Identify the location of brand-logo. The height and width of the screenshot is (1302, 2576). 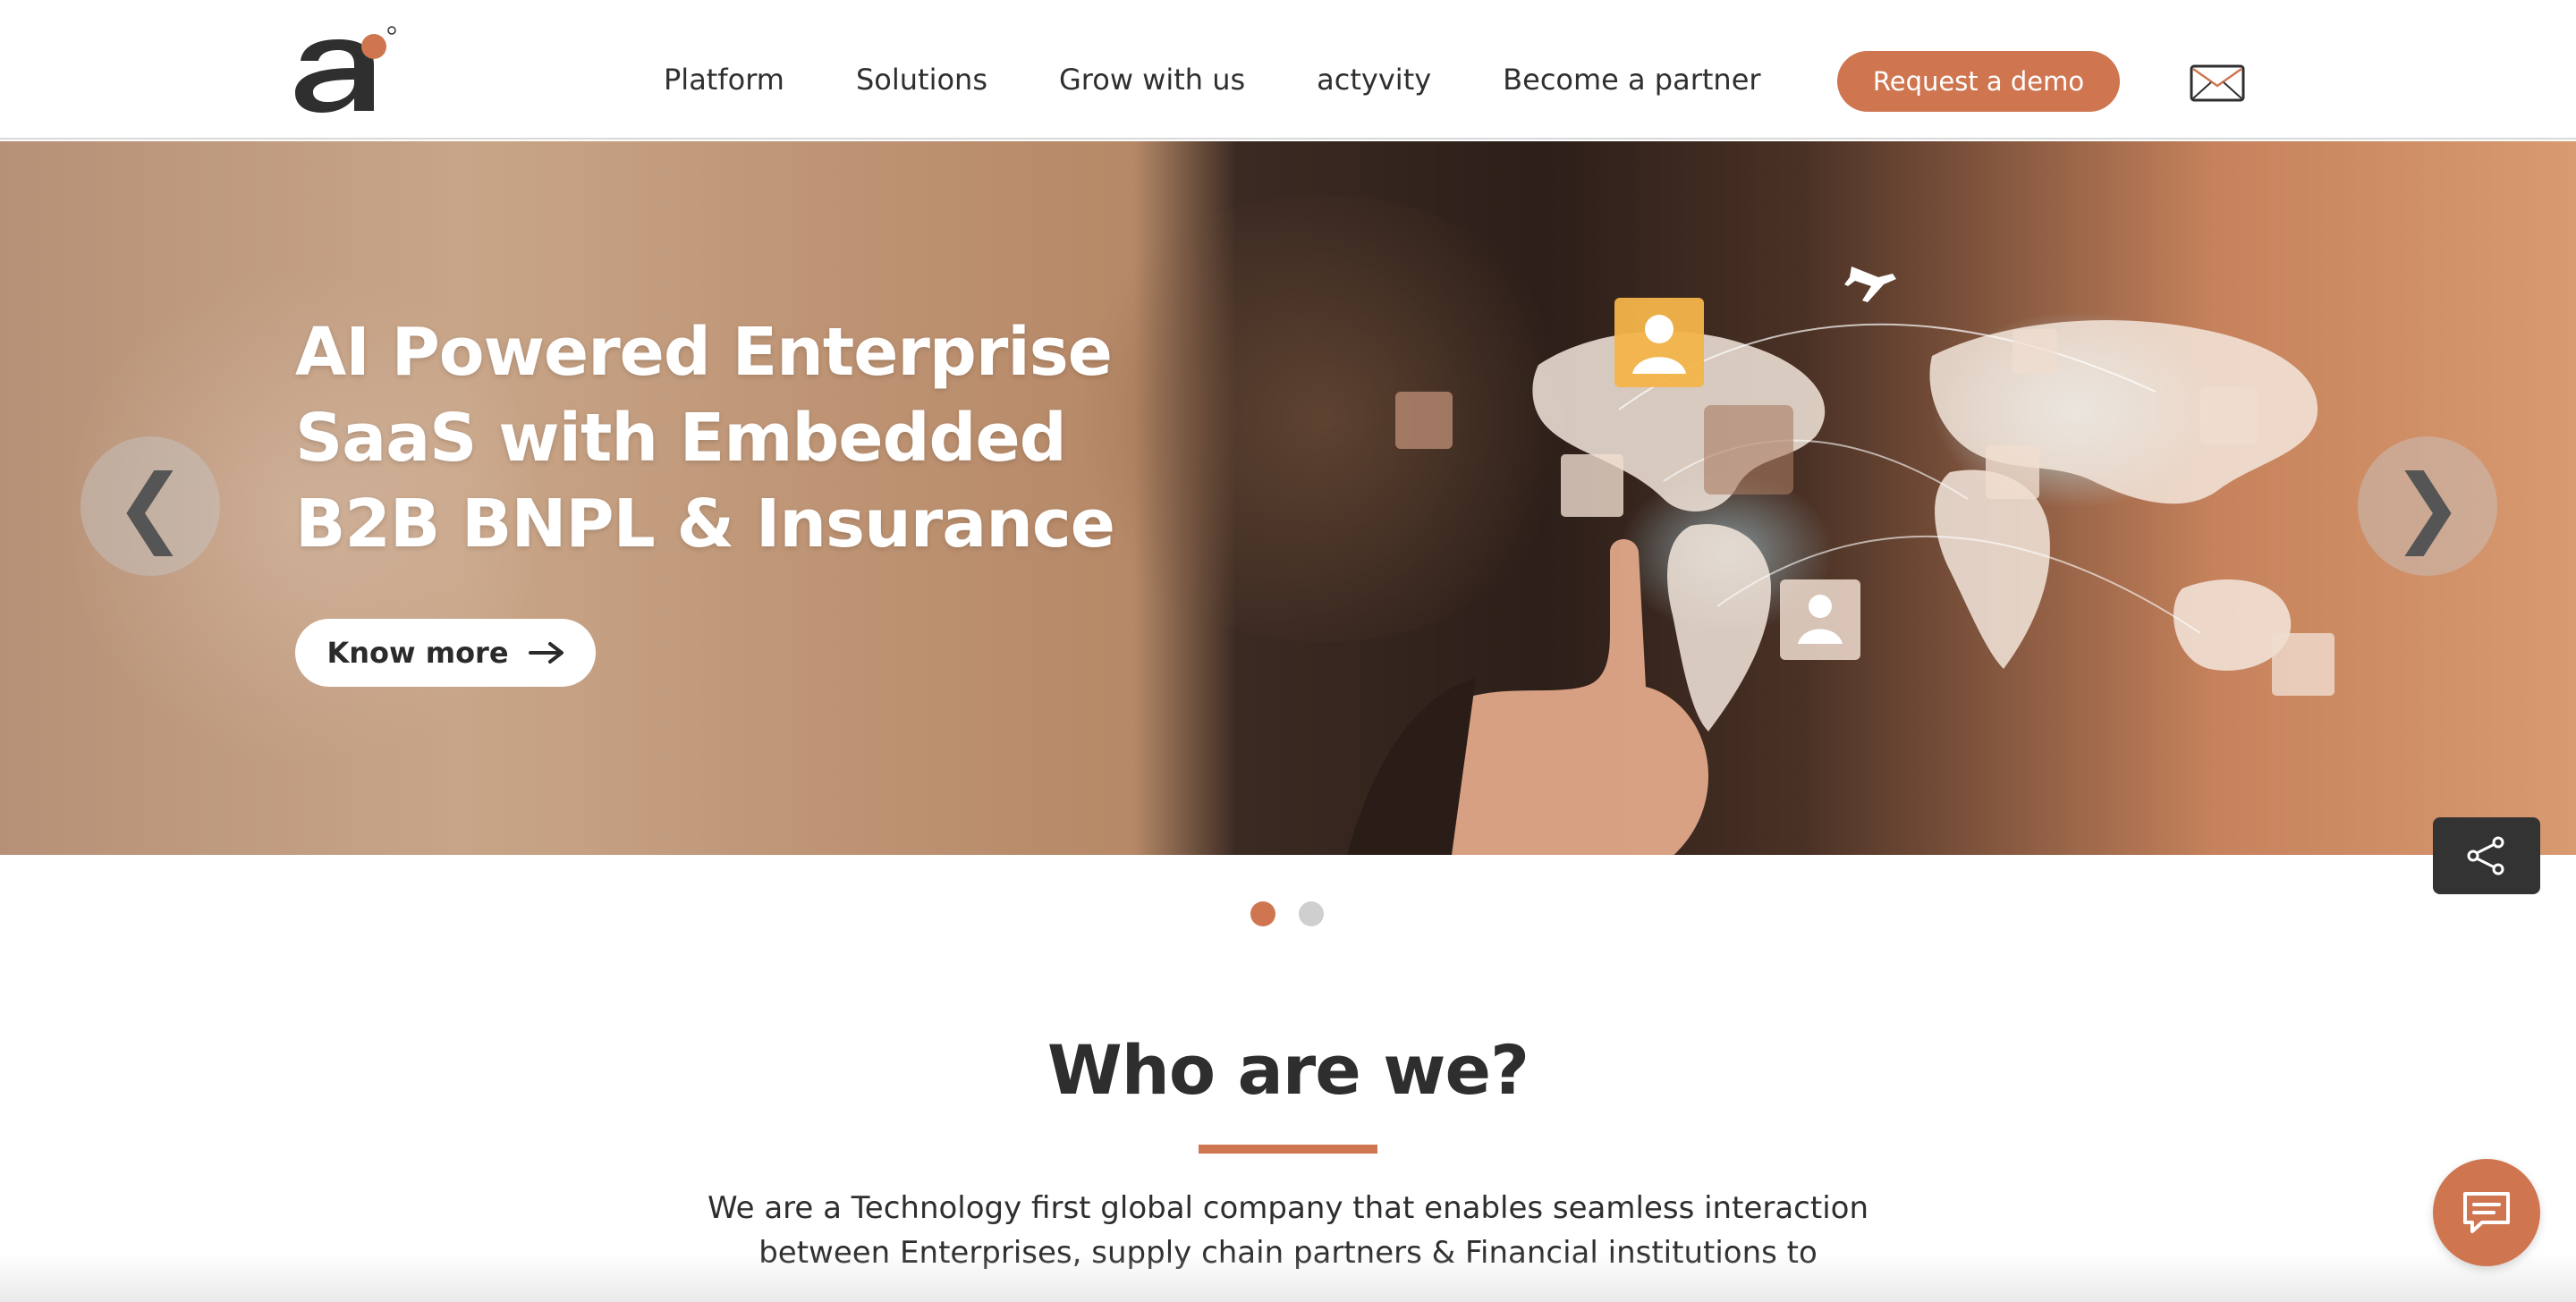
(344, 68).